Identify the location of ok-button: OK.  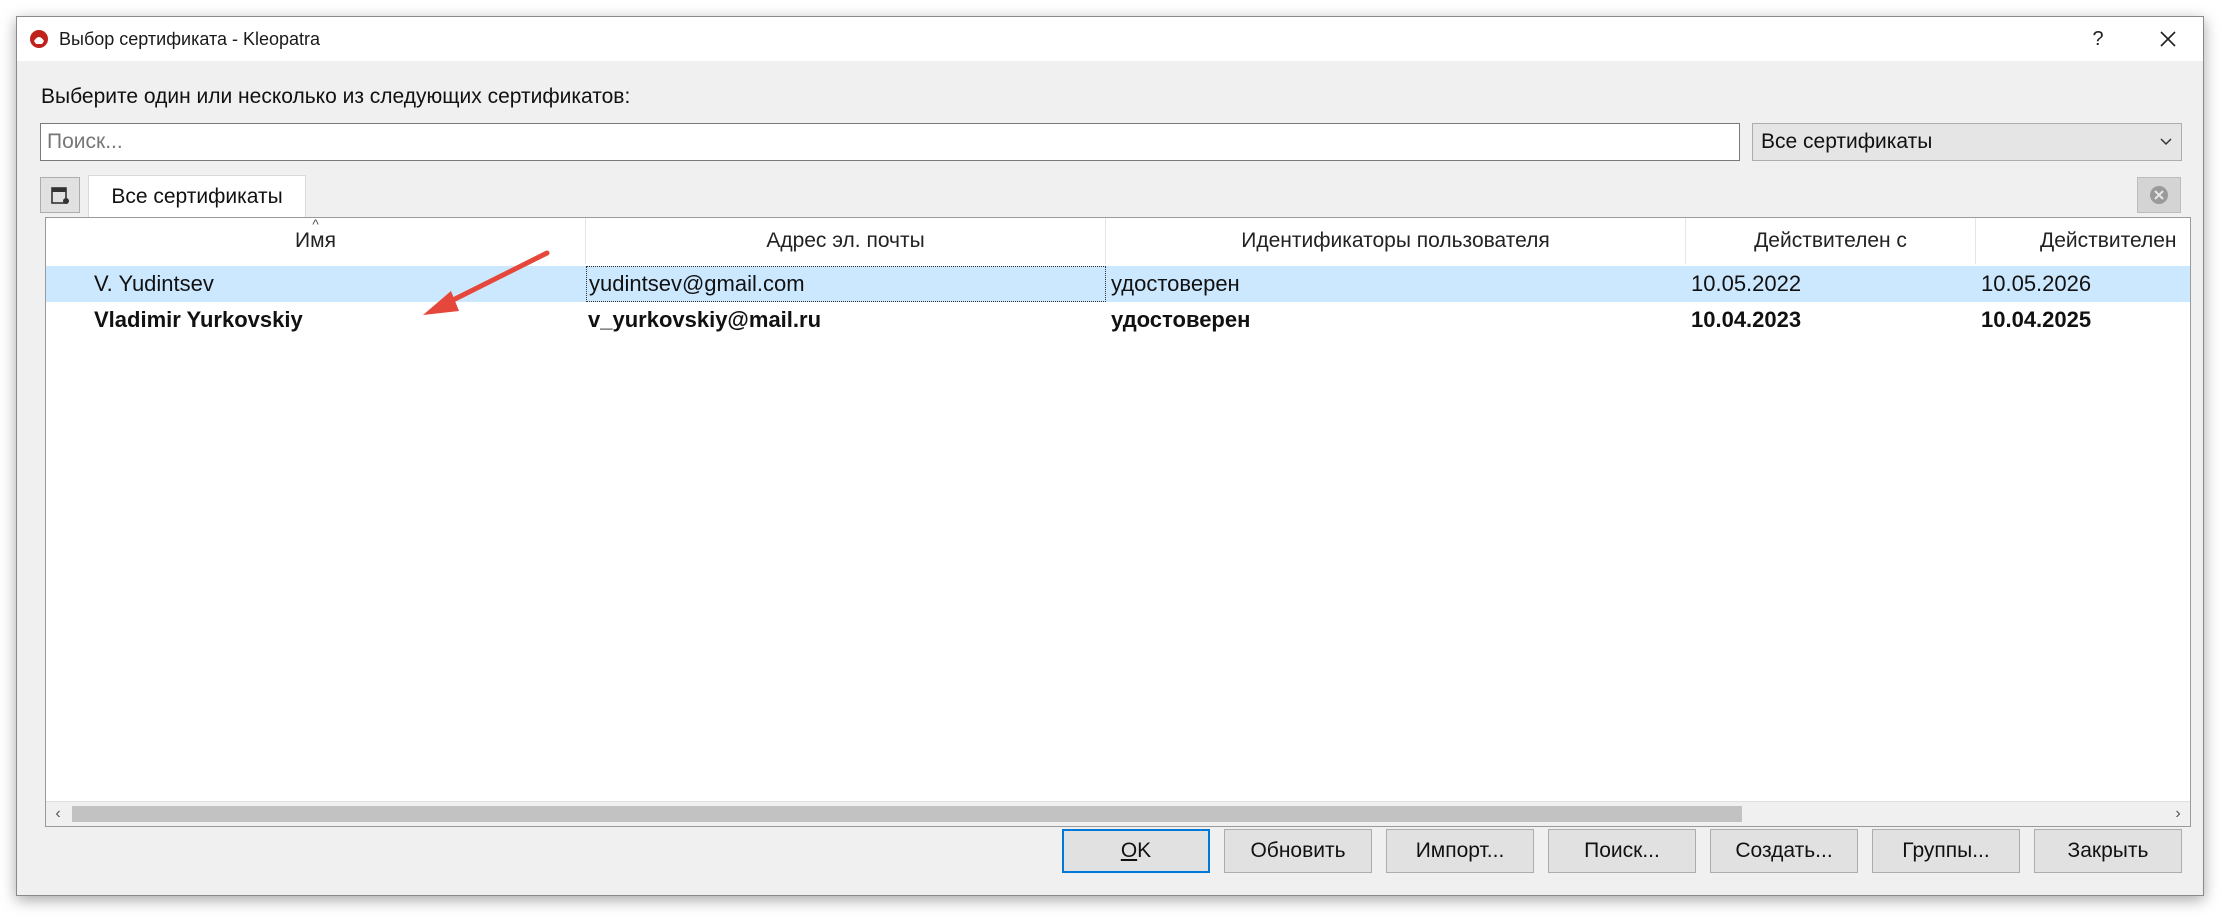
(1136, 851).